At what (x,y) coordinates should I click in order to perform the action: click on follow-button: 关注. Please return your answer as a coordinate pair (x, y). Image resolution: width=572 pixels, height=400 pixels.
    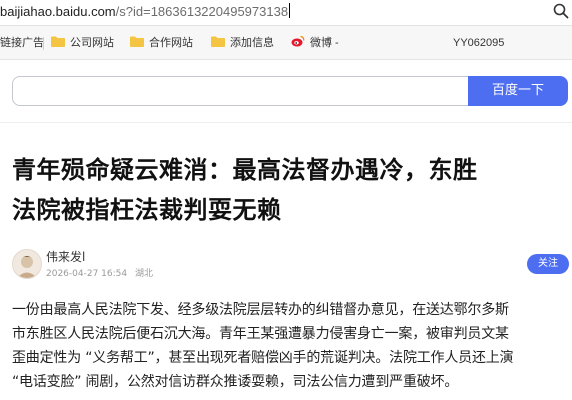
    Looking at the image, I should click on (548, 264).